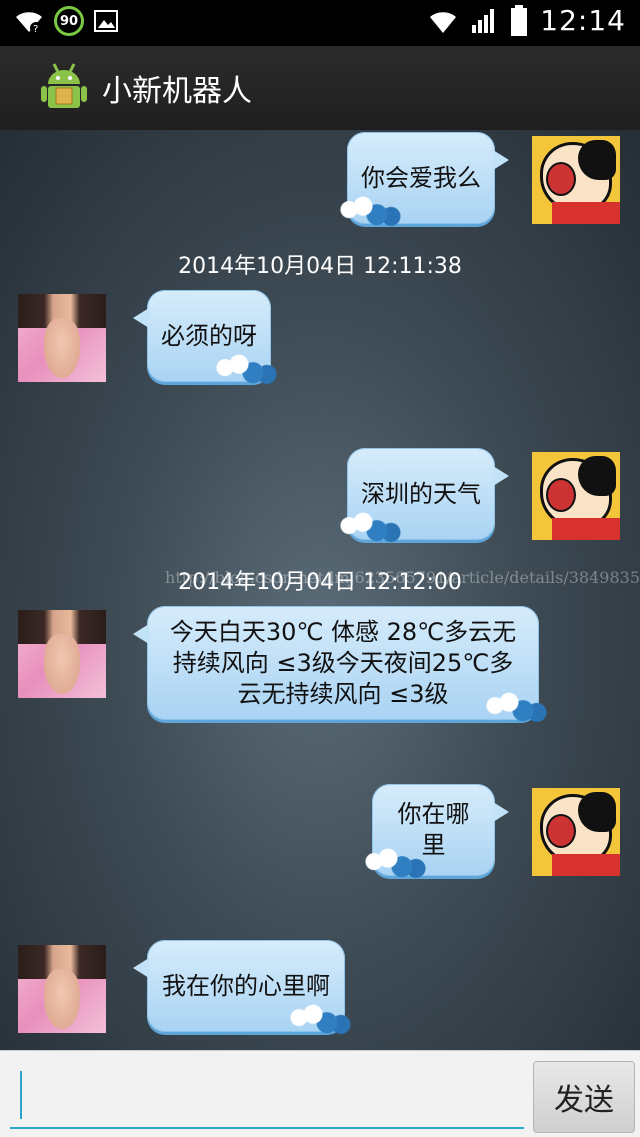 This screenshot has height=1137, width=640. Describe the element at coordinates (29, 23) in the screenshot. I see `wifi-icon: ?` at that location.